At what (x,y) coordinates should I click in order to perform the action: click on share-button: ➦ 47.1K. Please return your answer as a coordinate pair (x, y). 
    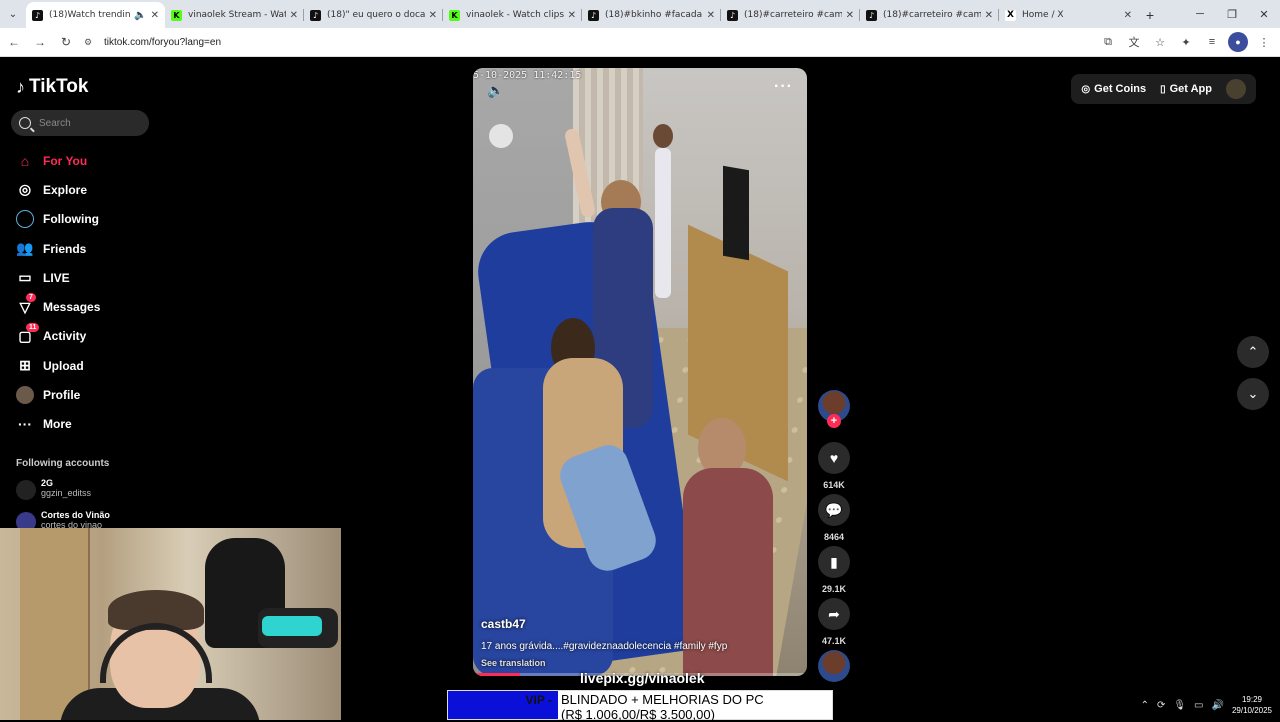
    Looking at the image, I should click on (834, 622).